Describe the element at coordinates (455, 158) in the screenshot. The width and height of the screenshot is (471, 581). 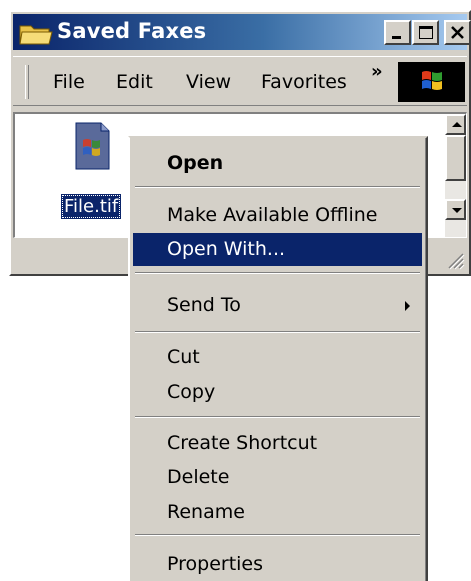
I see `scroll-thumb` at that location.